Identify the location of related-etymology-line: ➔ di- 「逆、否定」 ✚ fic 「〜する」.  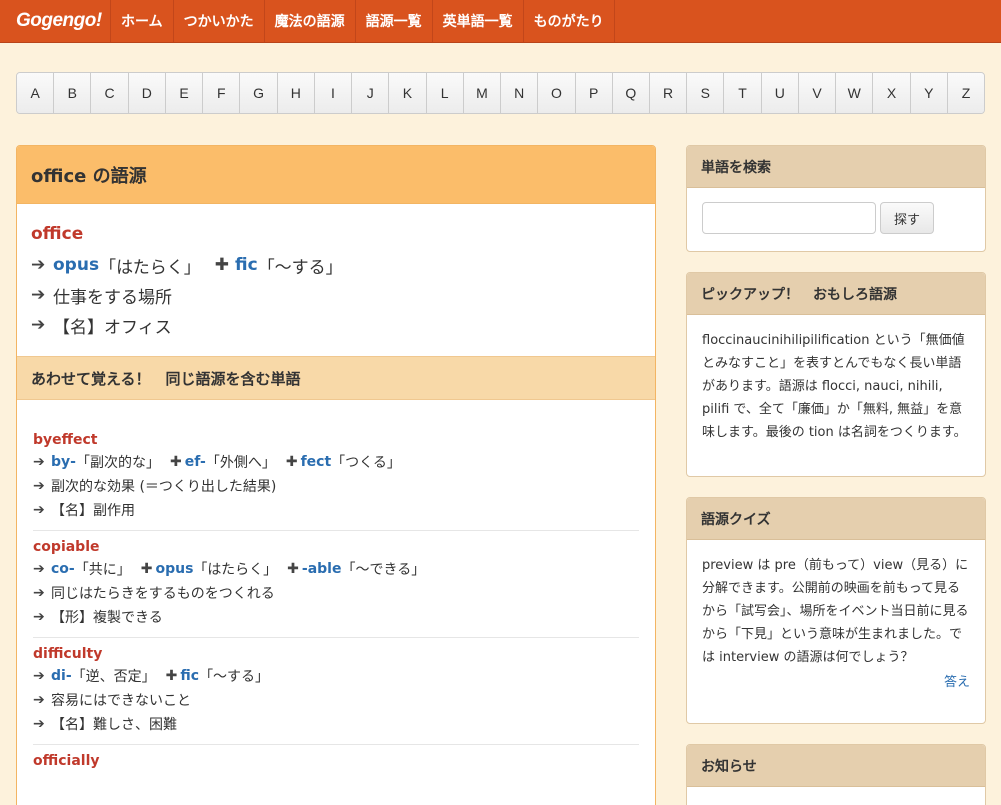
(336, 676).